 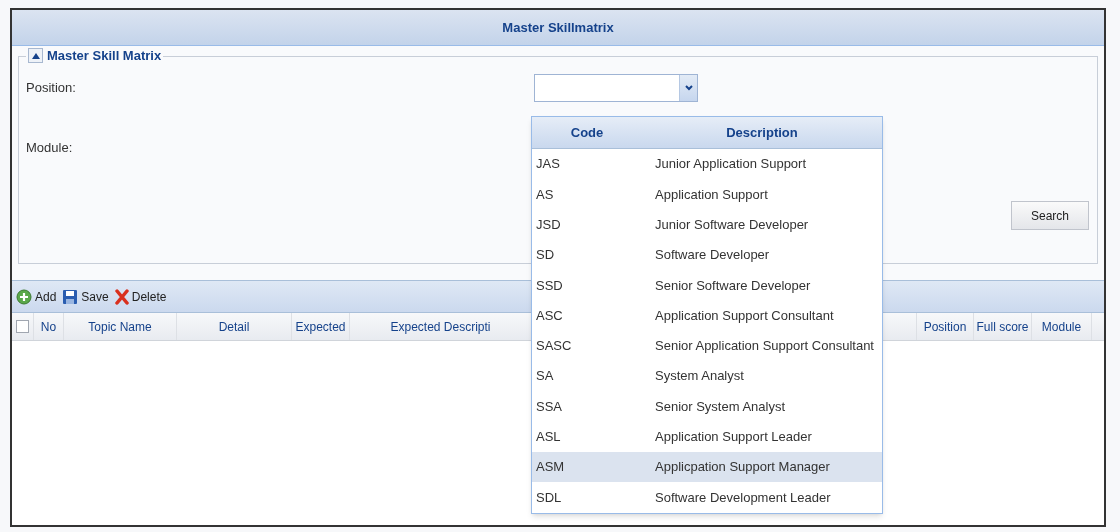 I want to click on collapse-button, so click(x=35, y=56).